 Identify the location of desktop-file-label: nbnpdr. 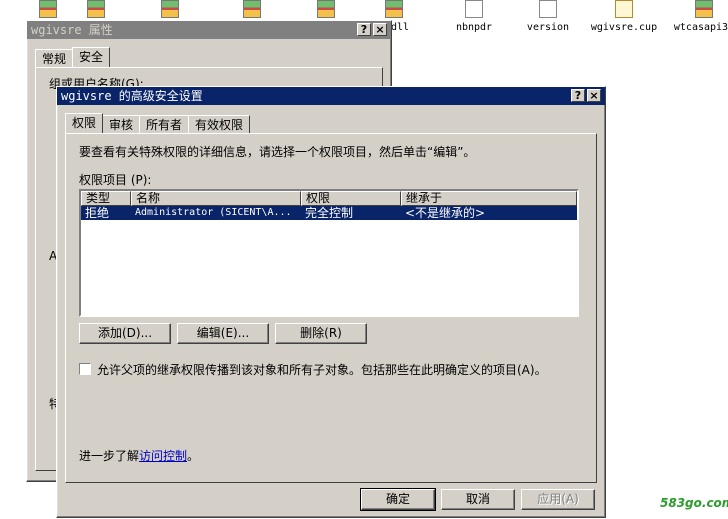
(474, 27).